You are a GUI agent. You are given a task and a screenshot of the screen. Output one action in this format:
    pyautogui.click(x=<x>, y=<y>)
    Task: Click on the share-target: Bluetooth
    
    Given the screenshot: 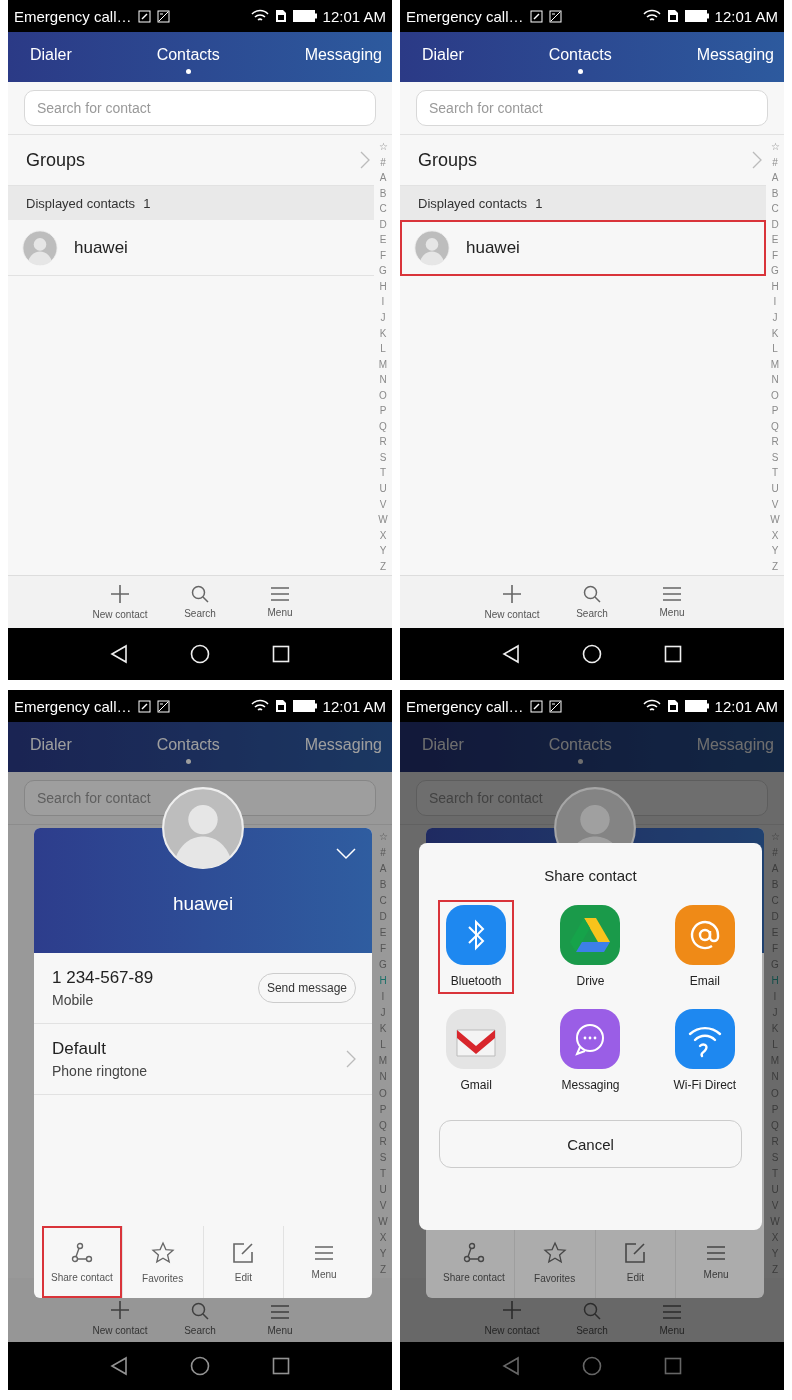 What is the action you would take?
    pyautogui.click(x=476, y=947)
    